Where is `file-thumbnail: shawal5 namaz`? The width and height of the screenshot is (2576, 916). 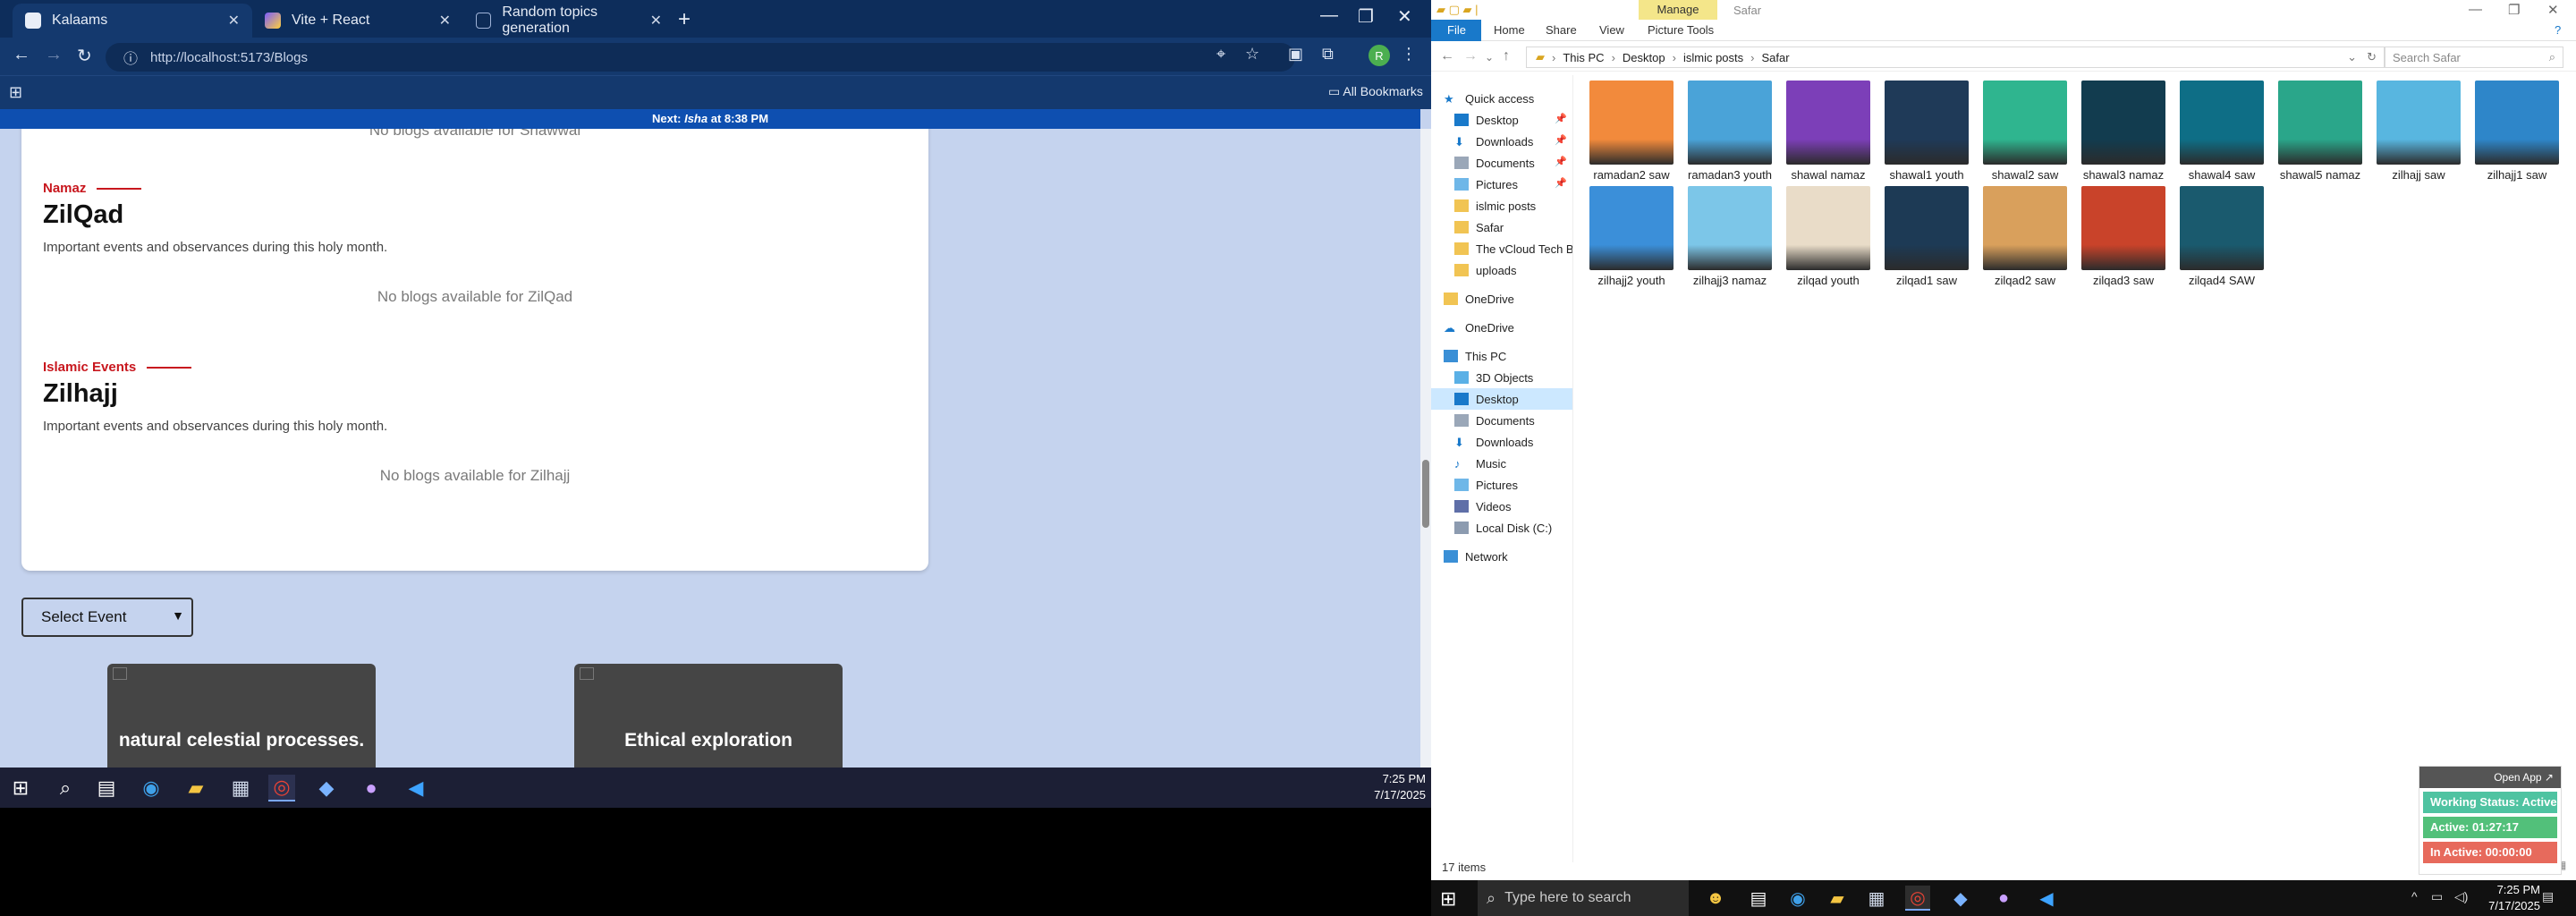 file-thumbnail: shawal5 namaz is located at coordinates (2320, 131).